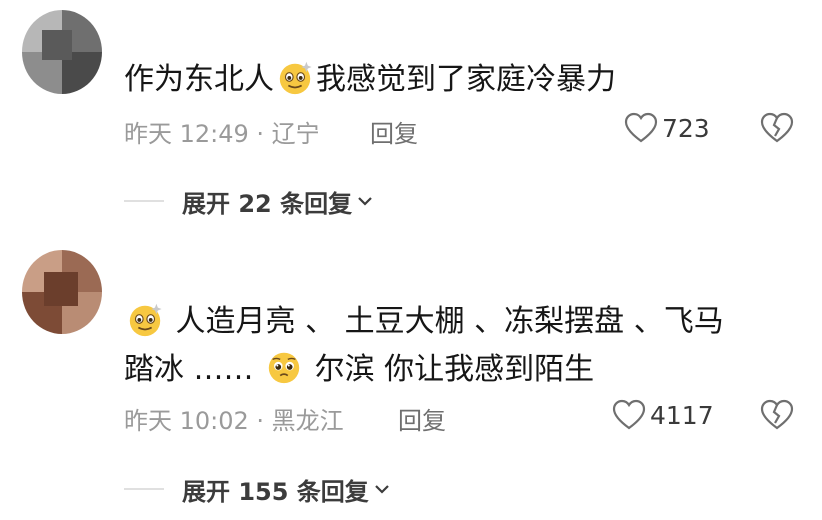 This screenshot has height=520, width=822. What do you see at coordinates (466, 79) in the screenshot?
I see `comment-text-part: 我感觉到了家庭冷暴力` at bounding box center [466, 79].